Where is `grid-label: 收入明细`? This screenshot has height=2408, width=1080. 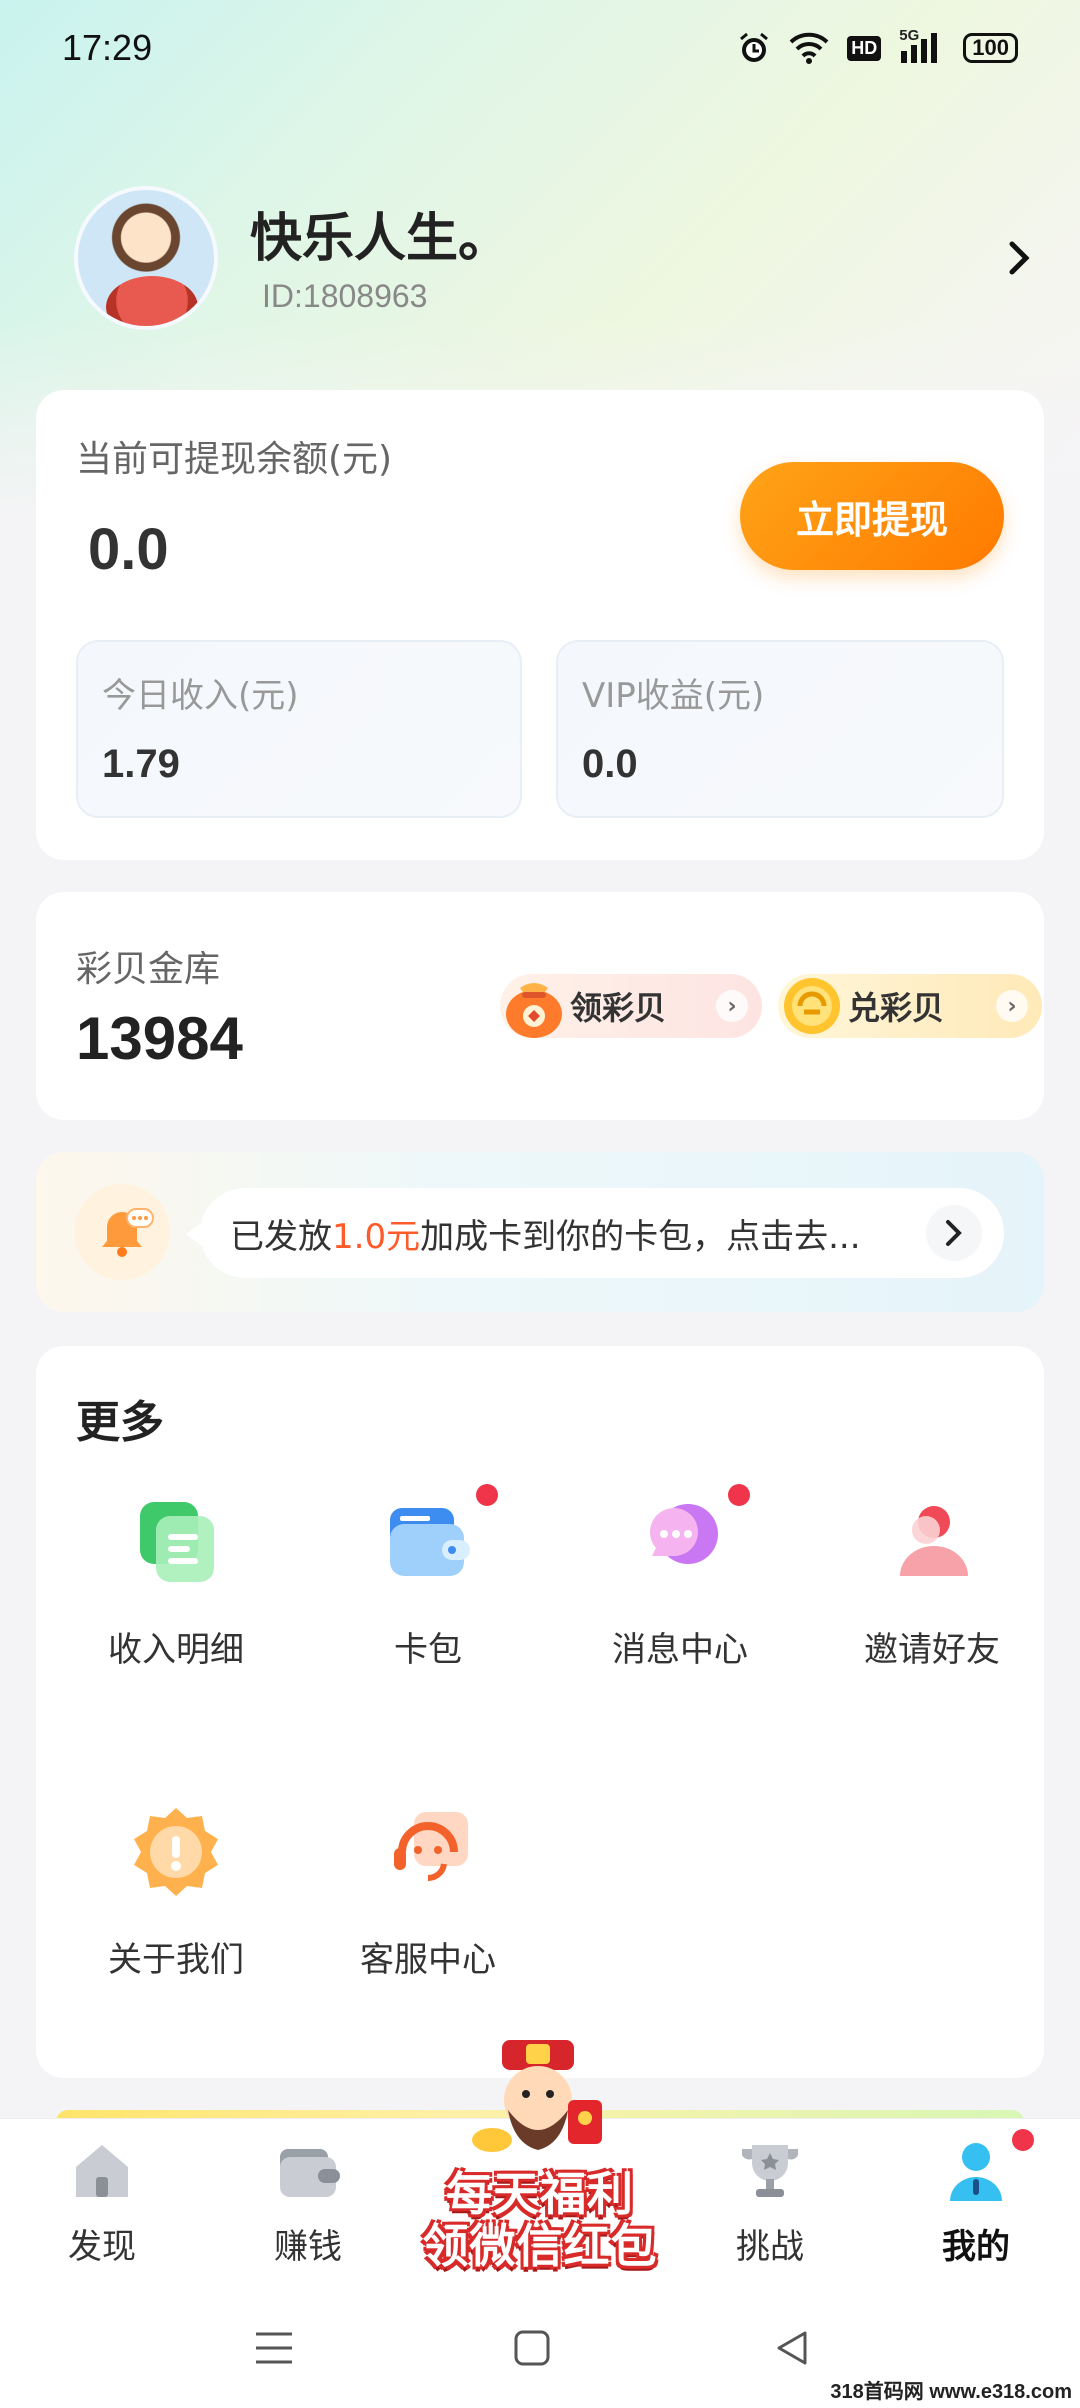 grid-label: 收入明细 is located at coordinates (176, 1650).